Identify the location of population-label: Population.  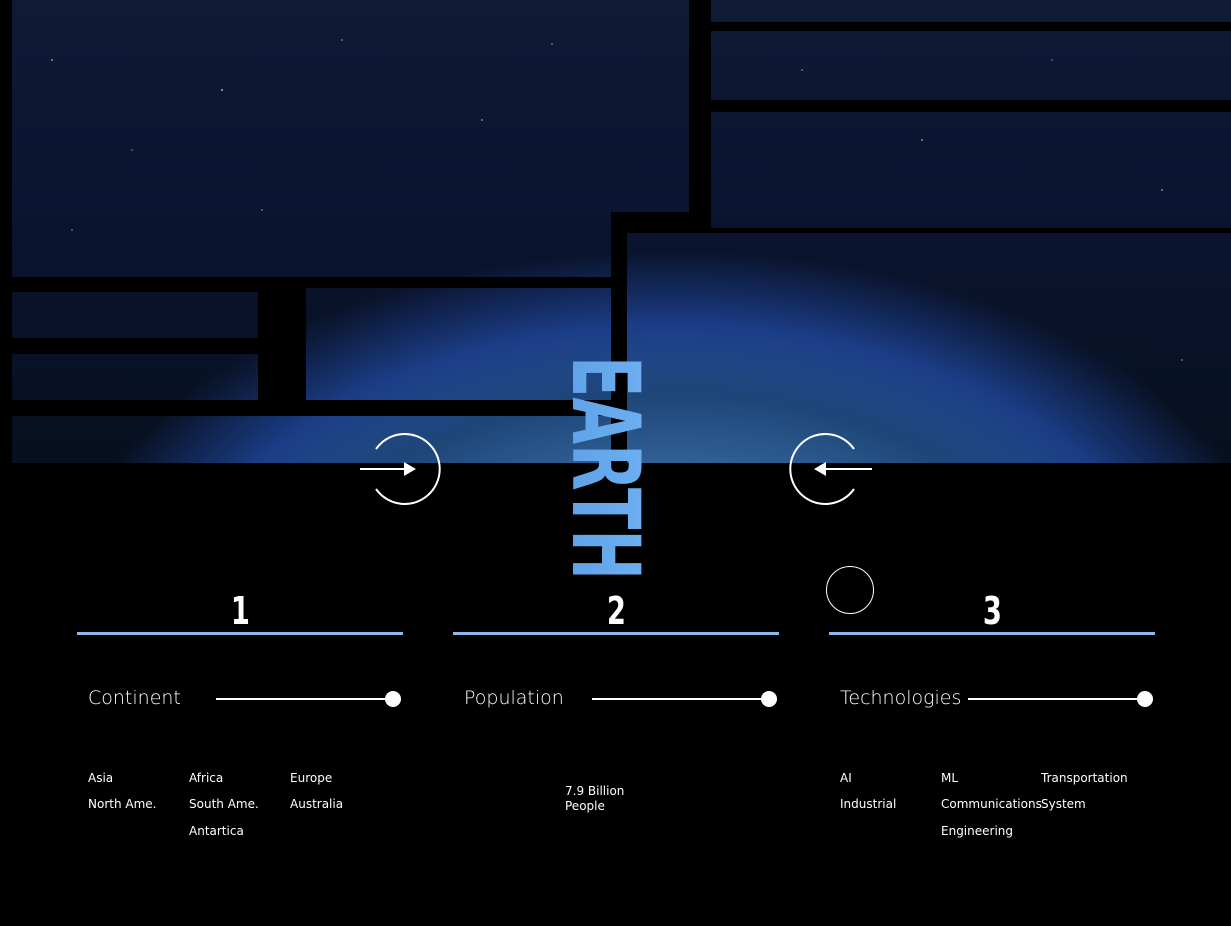
(514, 698).